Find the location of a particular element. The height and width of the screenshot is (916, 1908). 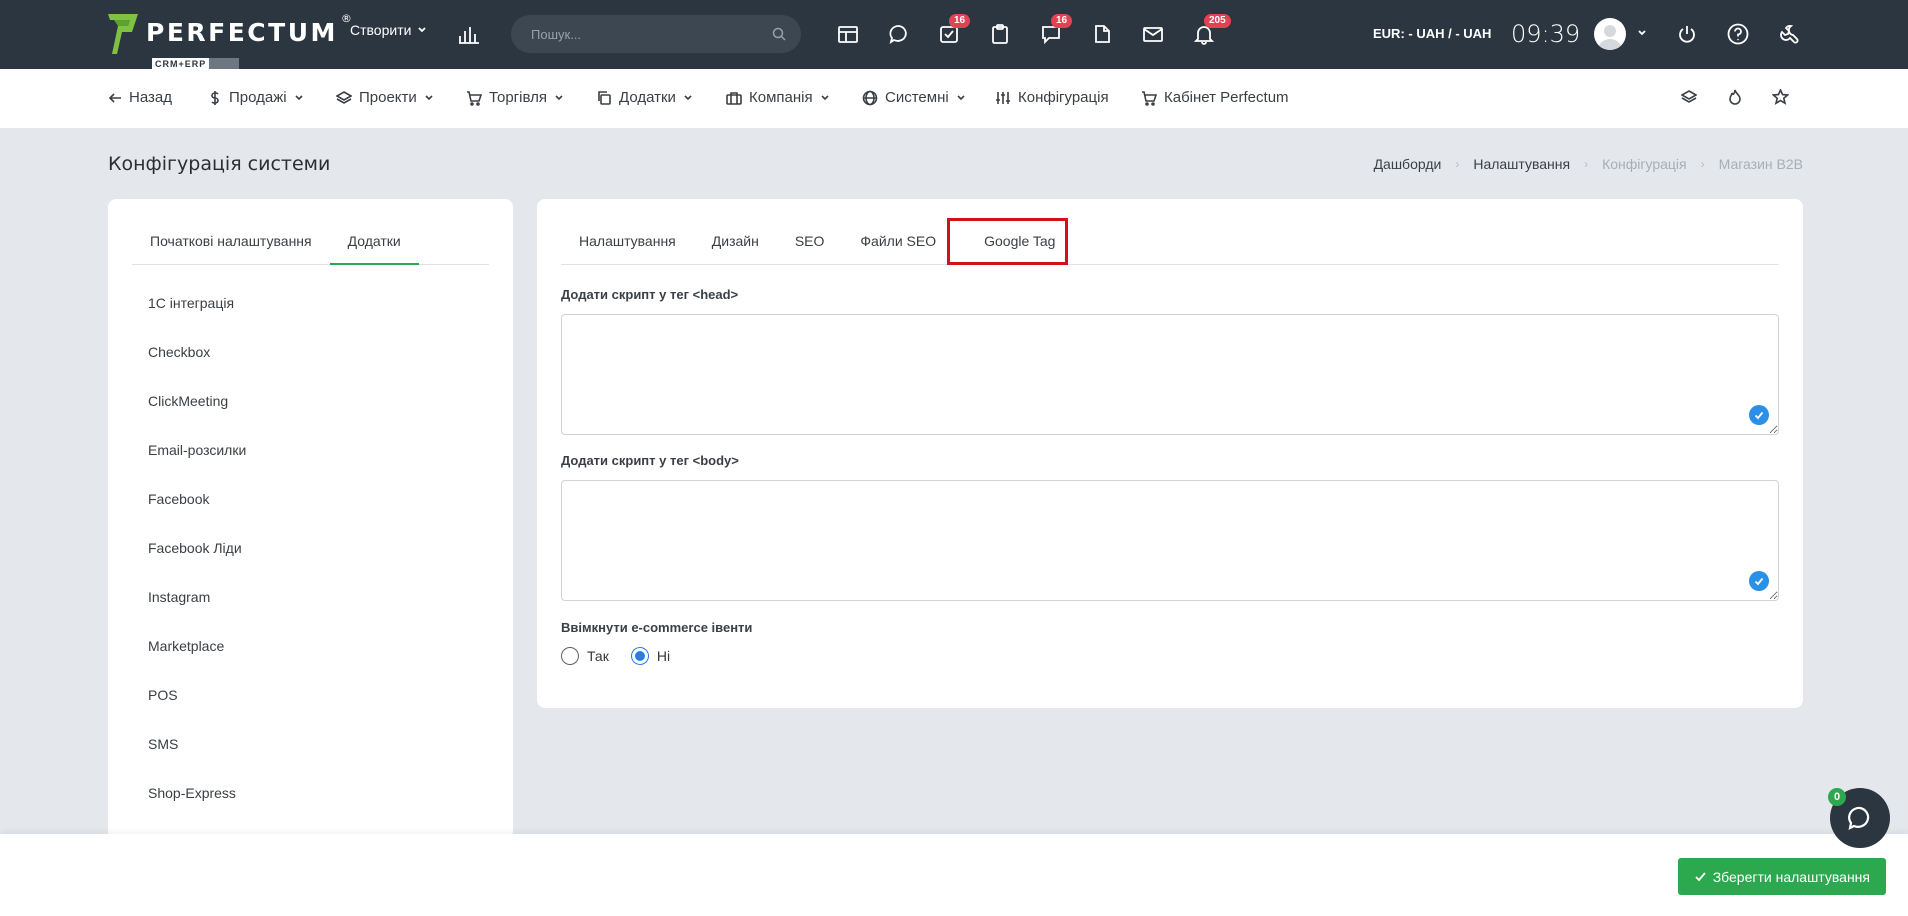

body-script-wrapper is located at coordinates (1170, 540).